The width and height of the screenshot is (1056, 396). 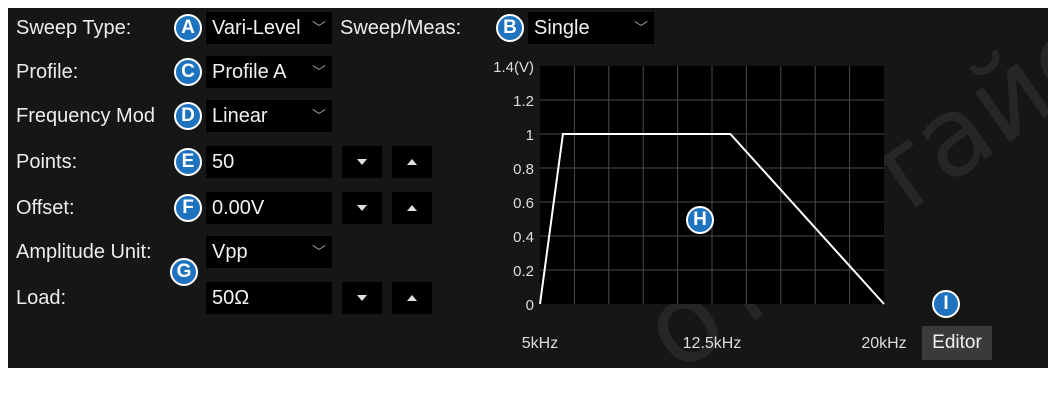 What do you see at coordinates (957, 343) in the screenshot?
I see `editor-button: Editor` at bounding box center [957, 343].